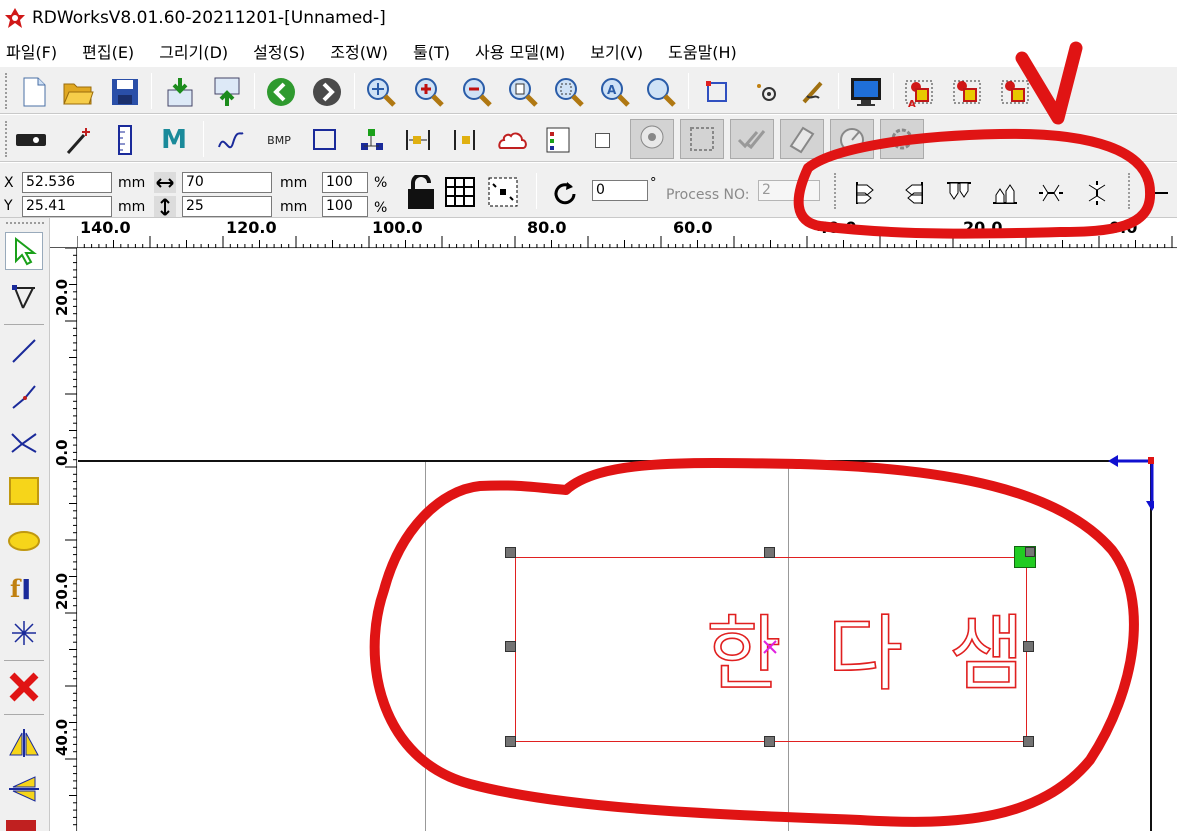  What do you see at coordinates (279, 140) in the screenshot?
I see `bmp-button: BMP` at bounding box center [279, 140].